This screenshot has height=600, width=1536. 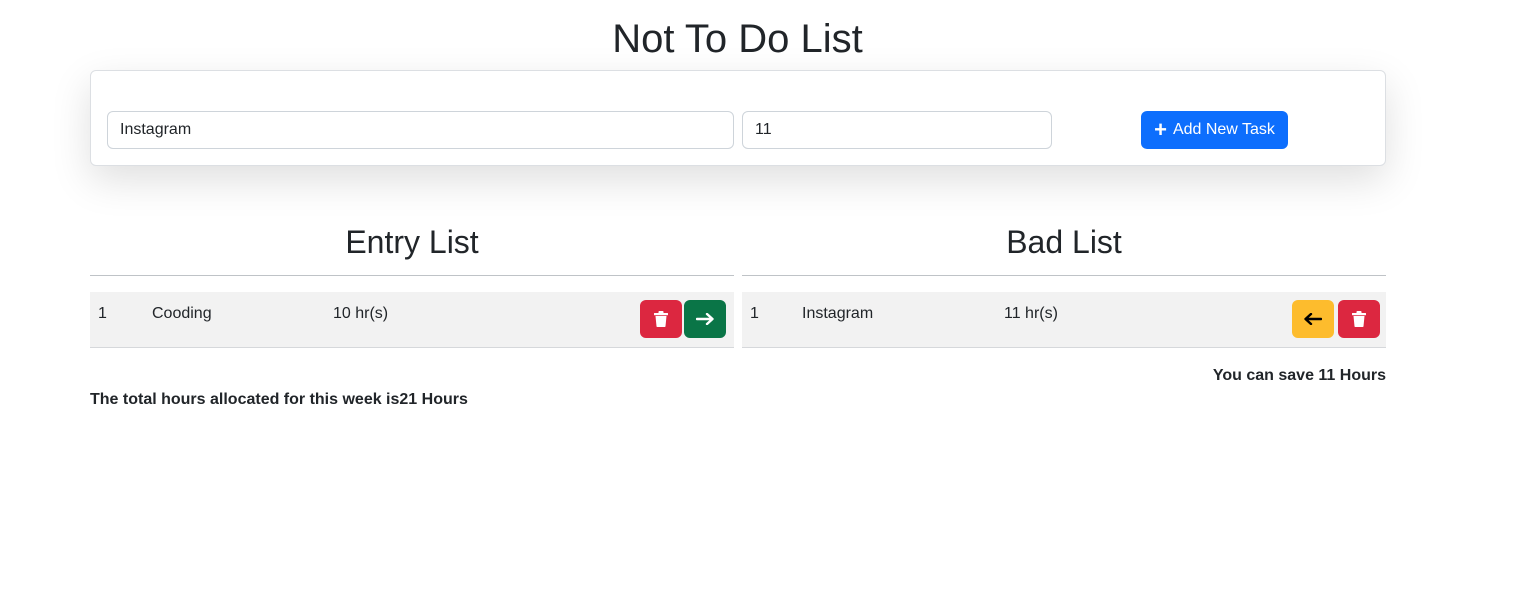 What do you see at coordinates (182, 313) in the screenshot?
I see `row-task: Cooding` at bounding box center [182, 313].